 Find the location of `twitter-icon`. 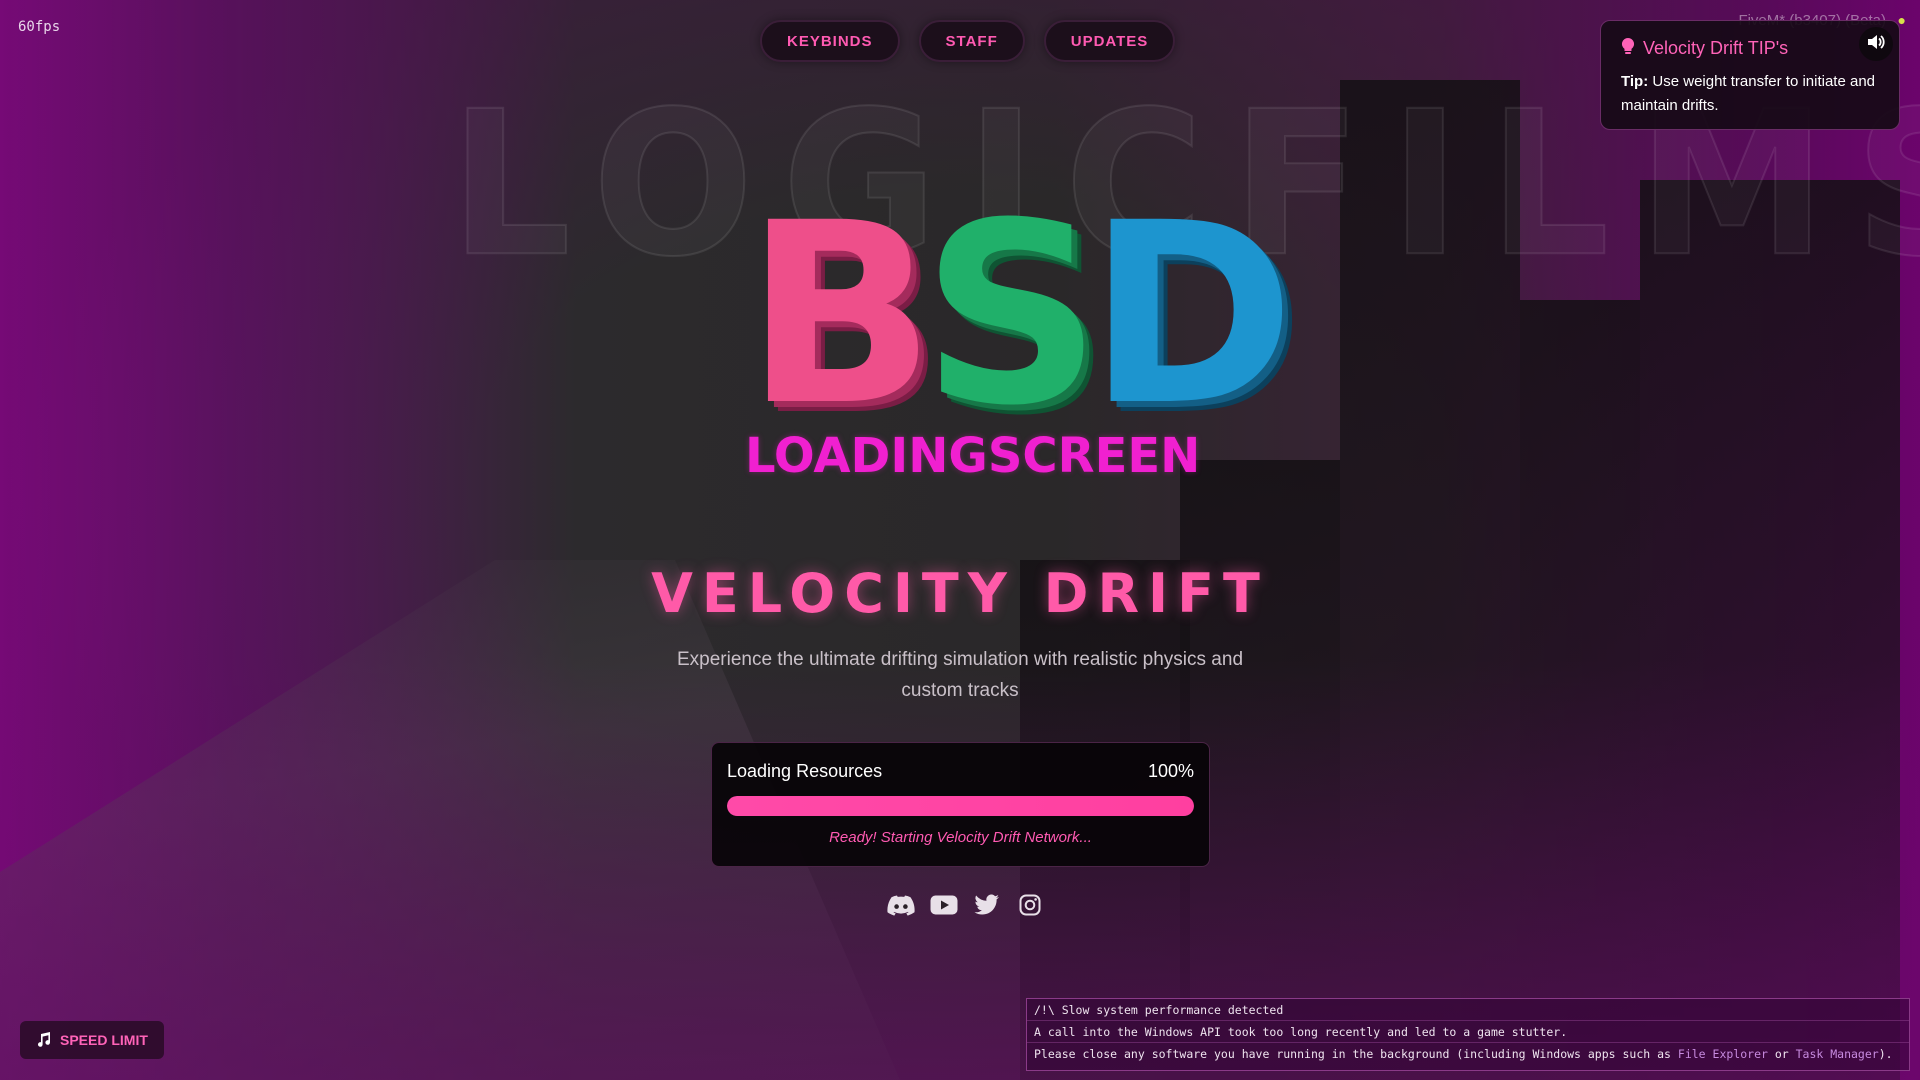

twitter-icon is located at coordinates (987, 905).